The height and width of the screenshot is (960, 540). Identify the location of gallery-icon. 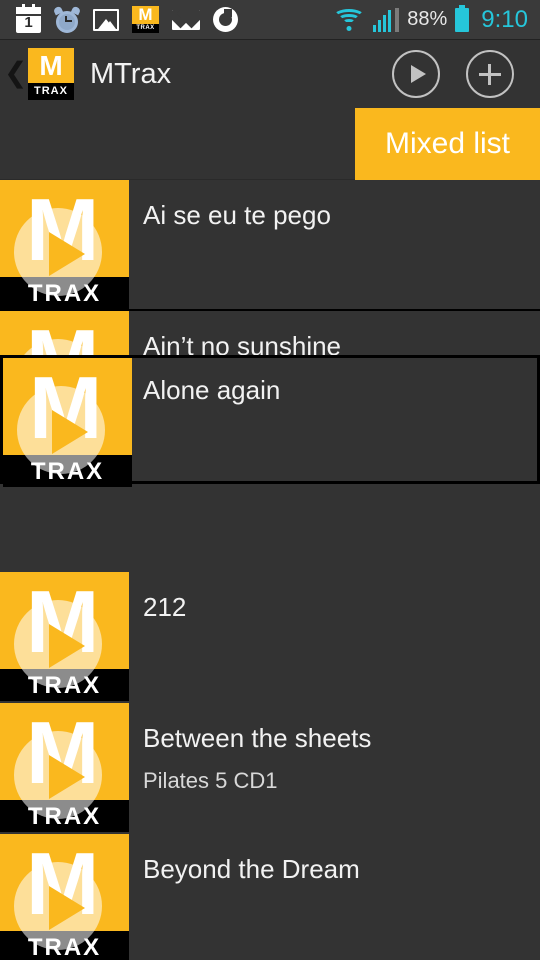
(106, 19).